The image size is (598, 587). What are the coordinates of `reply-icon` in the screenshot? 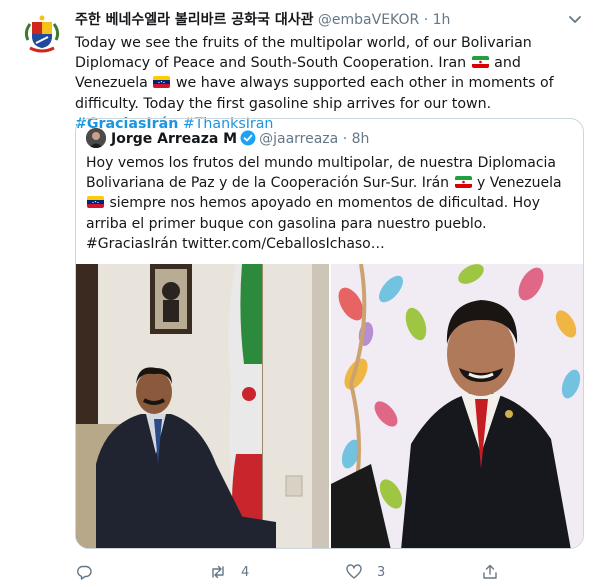 It's located at (84, 572).